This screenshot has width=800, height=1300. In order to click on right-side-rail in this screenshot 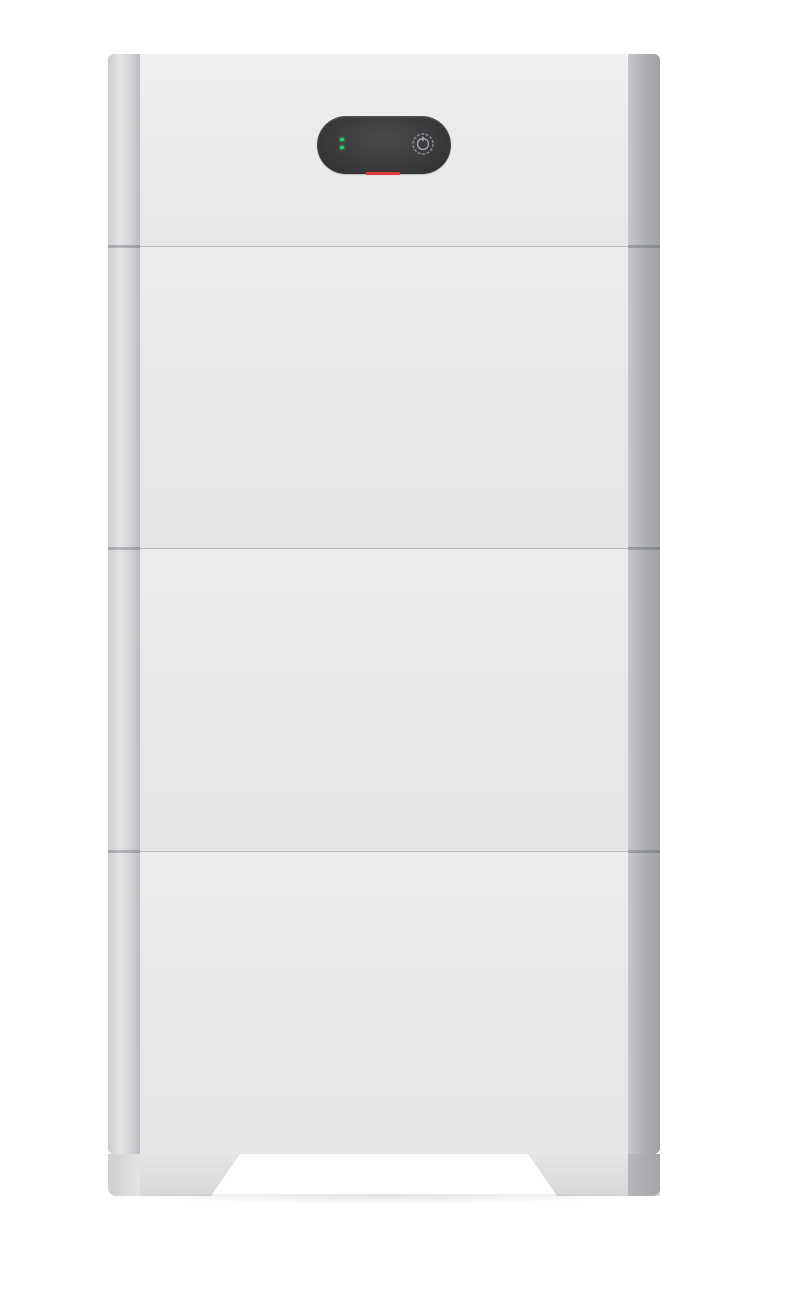, I will do `click(644, 604)`.